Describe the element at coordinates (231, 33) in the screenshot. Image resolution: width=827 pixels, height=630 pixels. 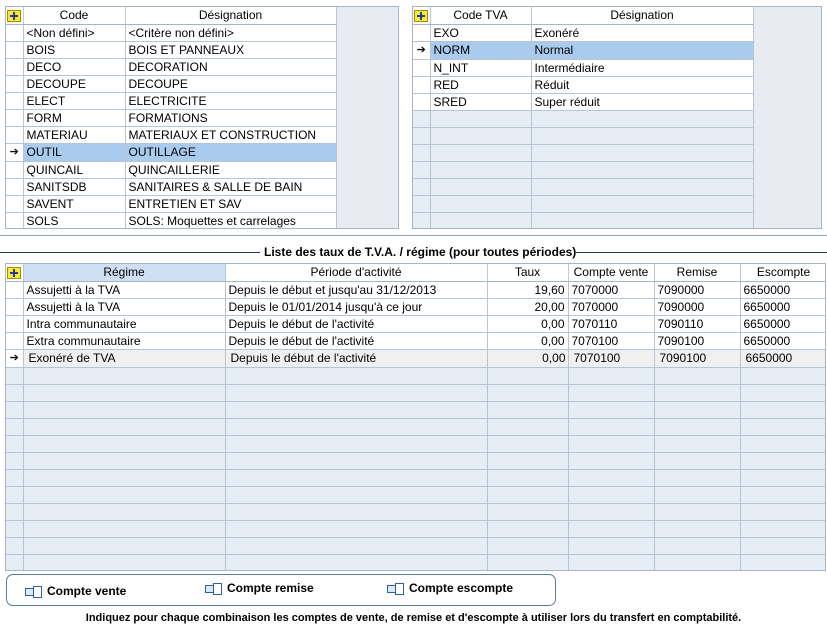
I see `cell-designation: <Critère non défini>` at that location.